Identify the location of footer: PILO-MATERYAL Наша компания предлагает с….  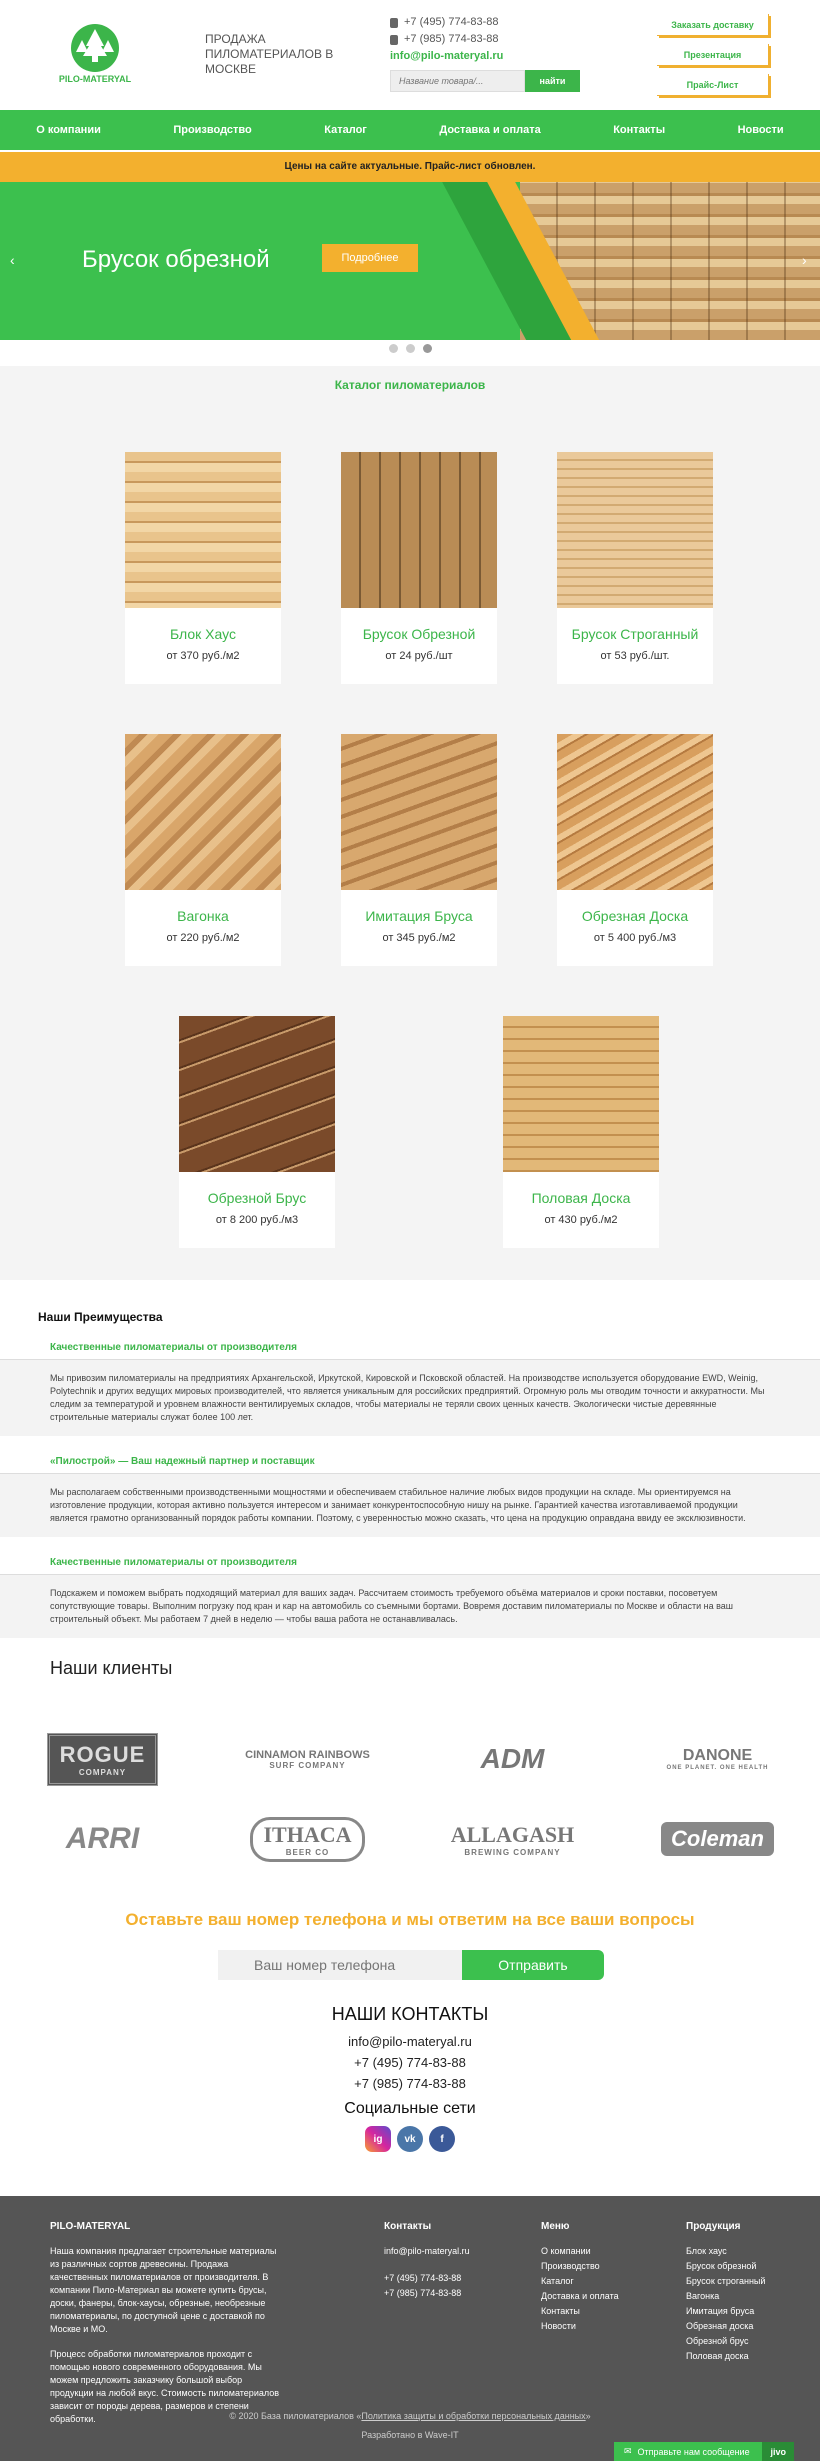
(410, 2328).